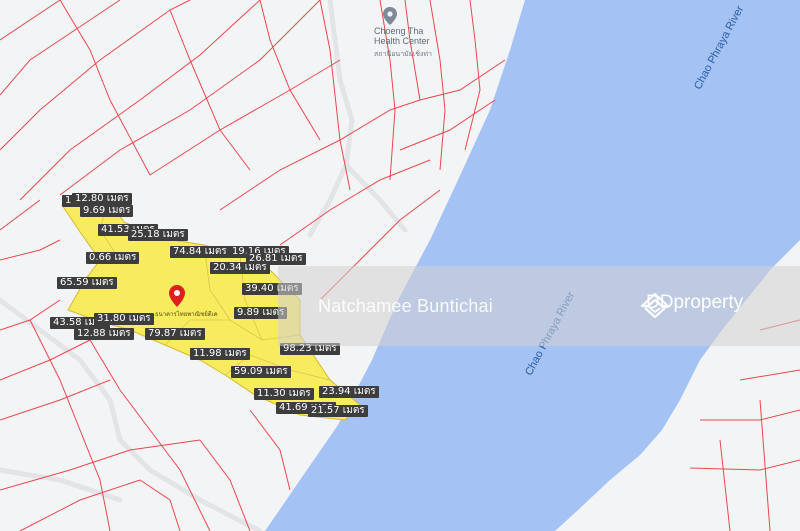 The height and width of the screenshot is (531, 800). I want to click on distance-label: 0.66 เมตร, so click(113, 258).